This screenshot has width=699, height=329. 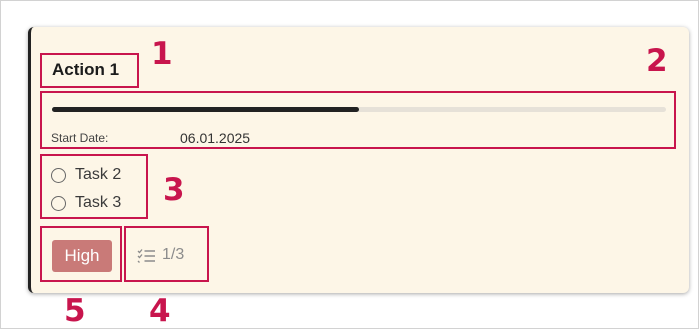 What do you see at coordinates (174, 190) in the screenshot?
I see `callout-number-3: 3` at bounding box center [174, 190].